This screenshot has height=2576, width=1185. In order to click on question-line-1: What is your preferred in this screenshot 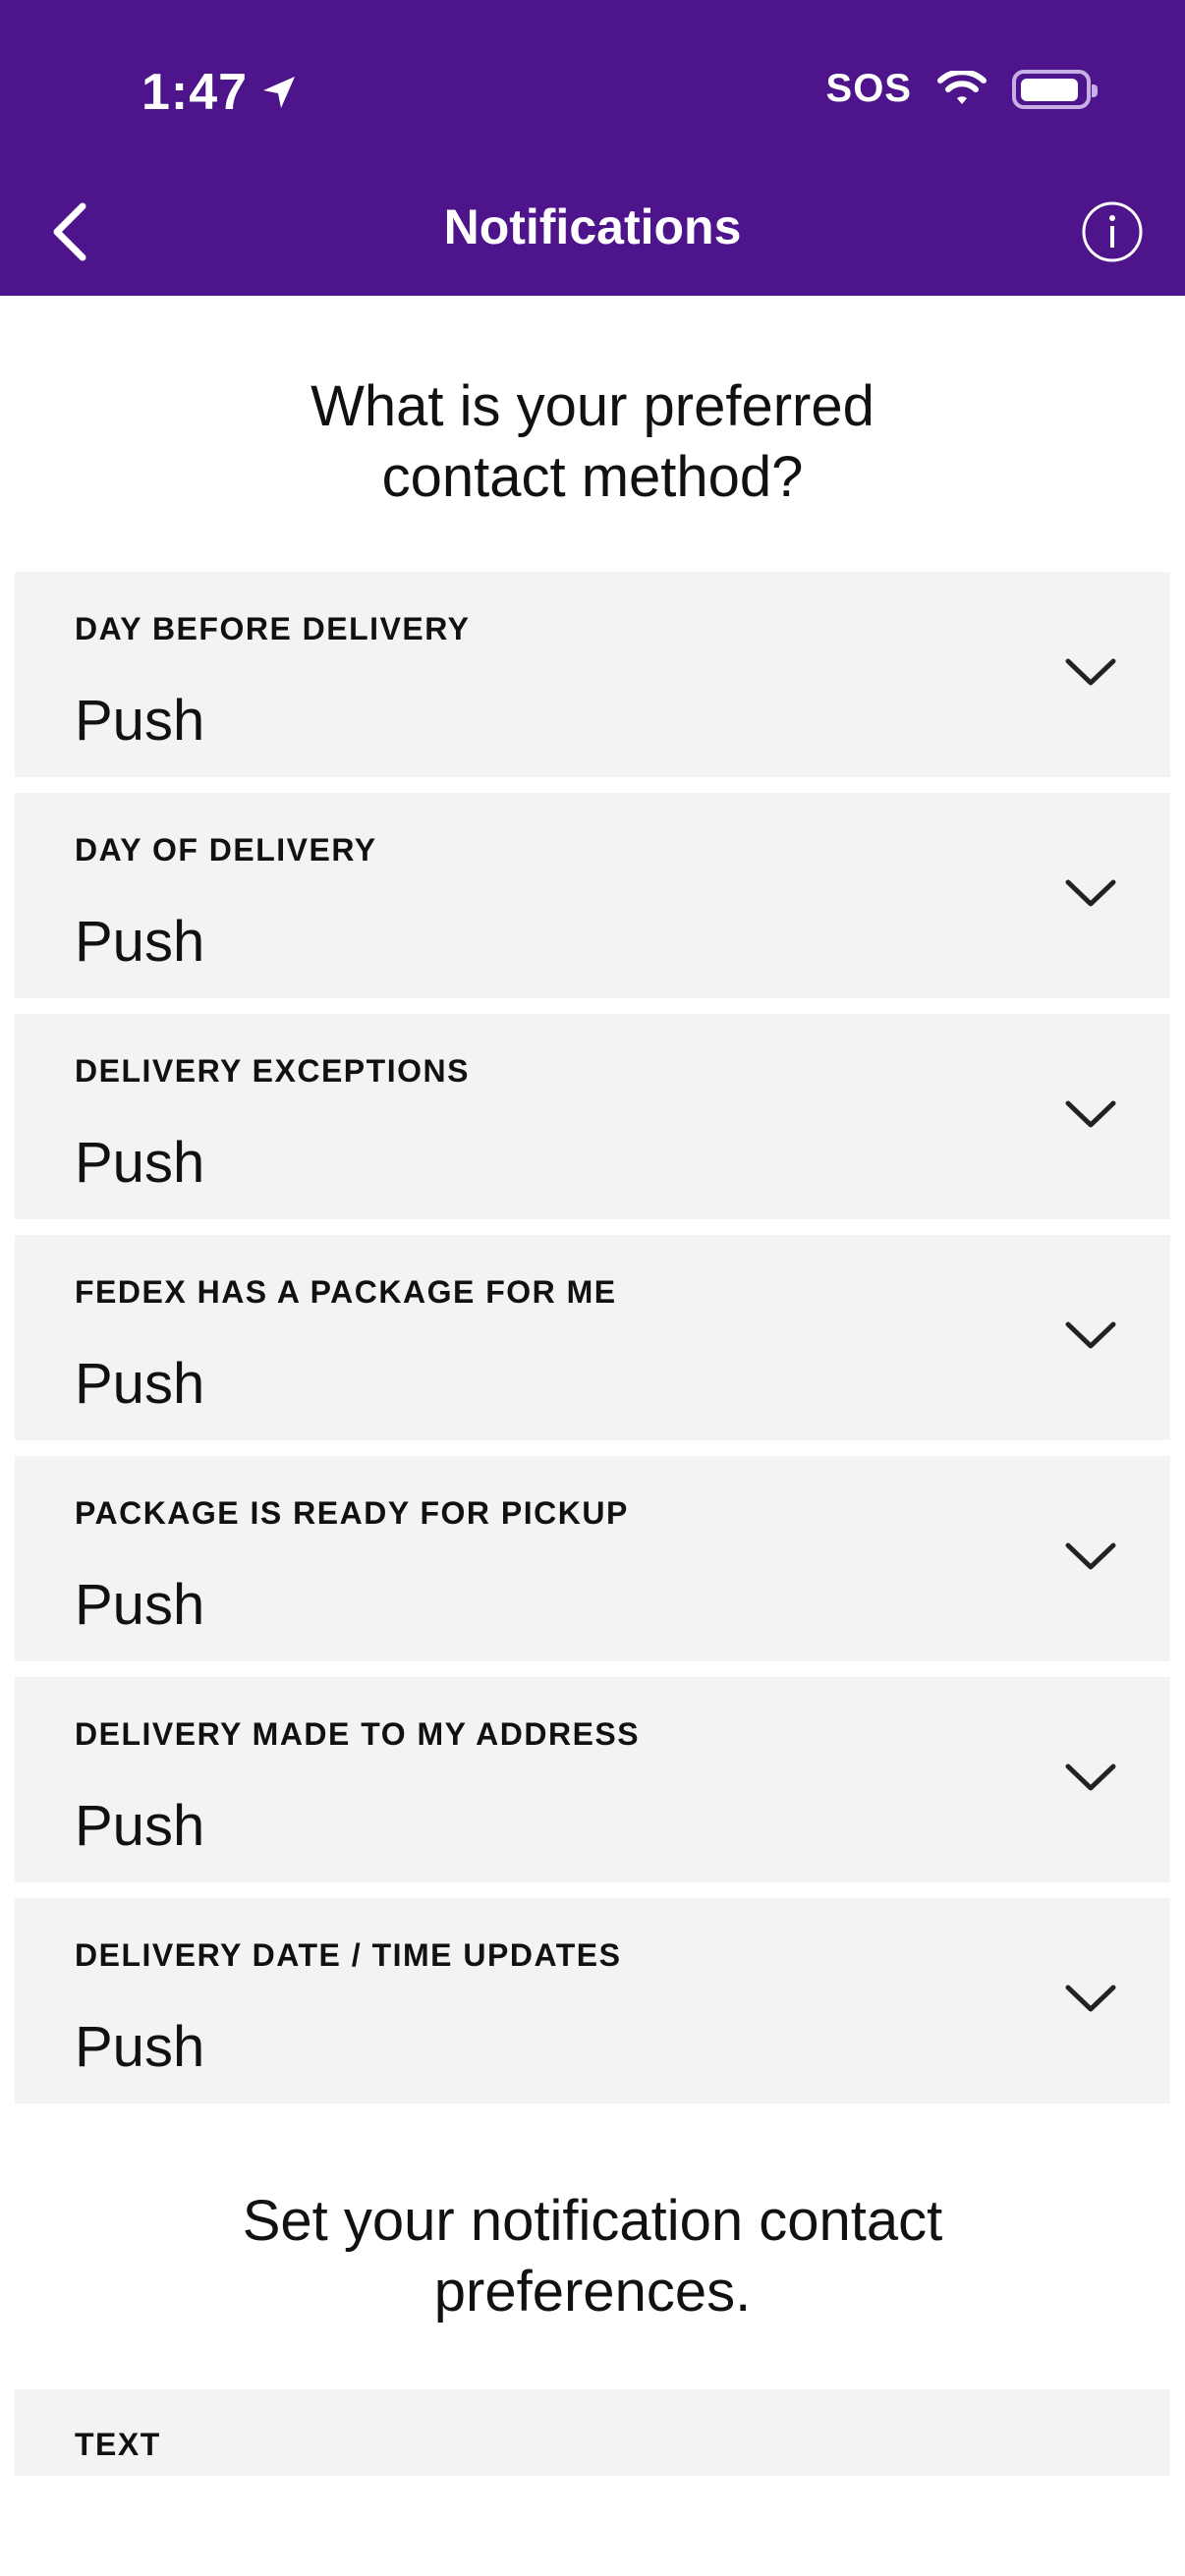, I will do `click(592, 406)`.